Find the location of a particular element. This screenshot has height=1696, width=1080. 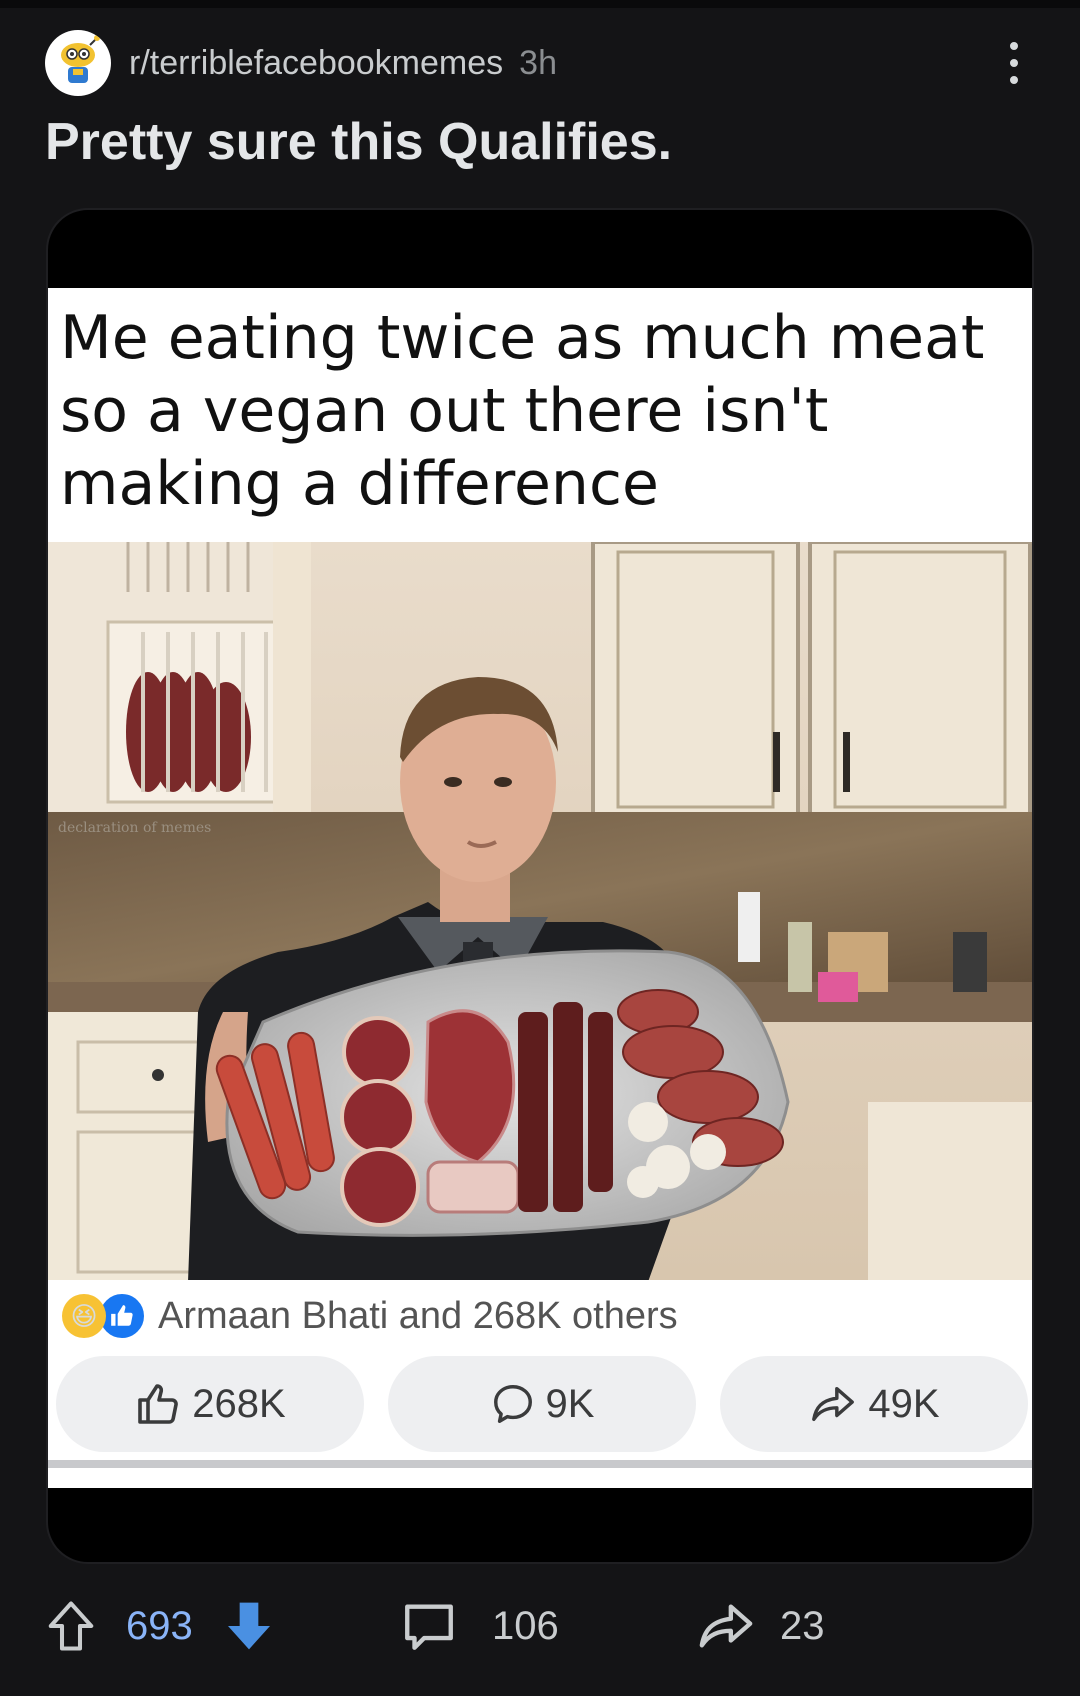

upvote-arrow-icon is located at coordinates (71, 1626).